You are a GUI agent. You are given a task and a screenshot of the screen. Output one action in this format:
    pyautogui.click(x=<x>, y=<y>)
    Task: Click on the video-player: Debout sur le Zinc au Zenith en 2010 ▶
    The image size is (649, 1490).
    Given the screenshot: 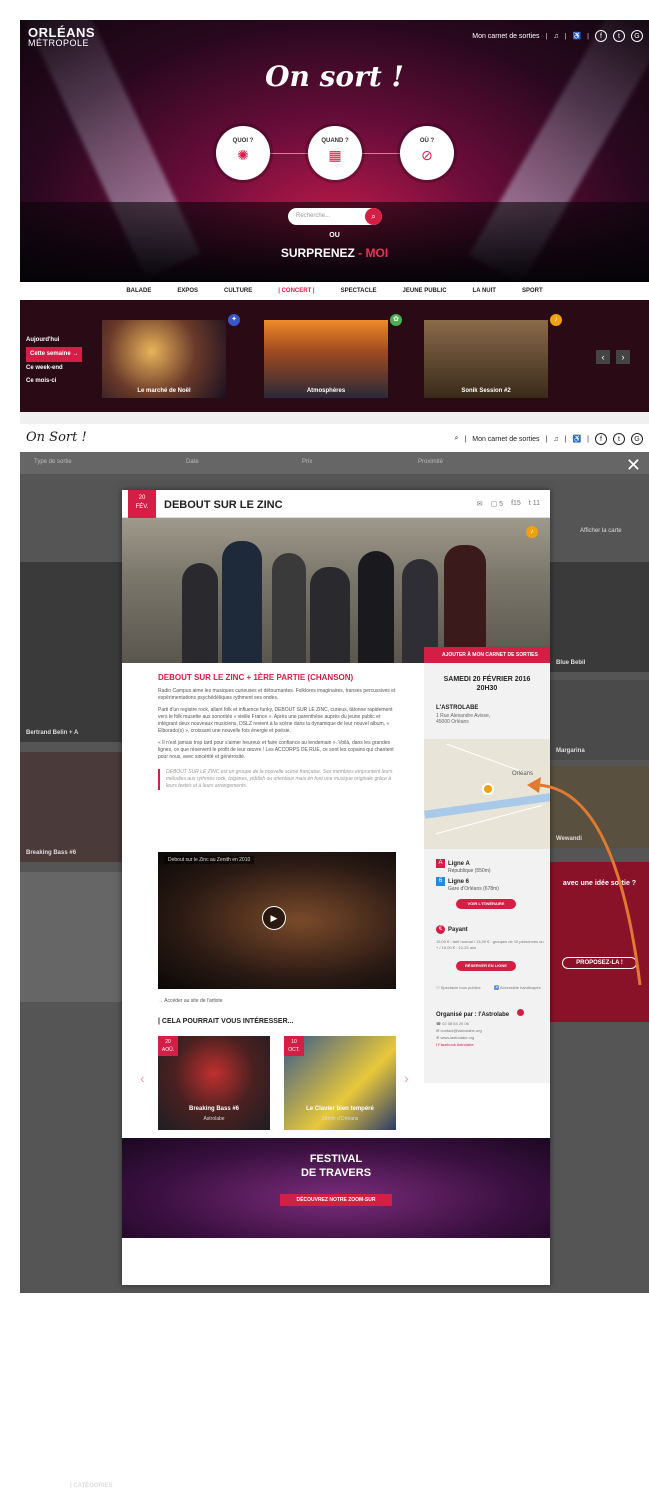 What is the action you would take?
    pyautogui.click(x=277, y=920)
    